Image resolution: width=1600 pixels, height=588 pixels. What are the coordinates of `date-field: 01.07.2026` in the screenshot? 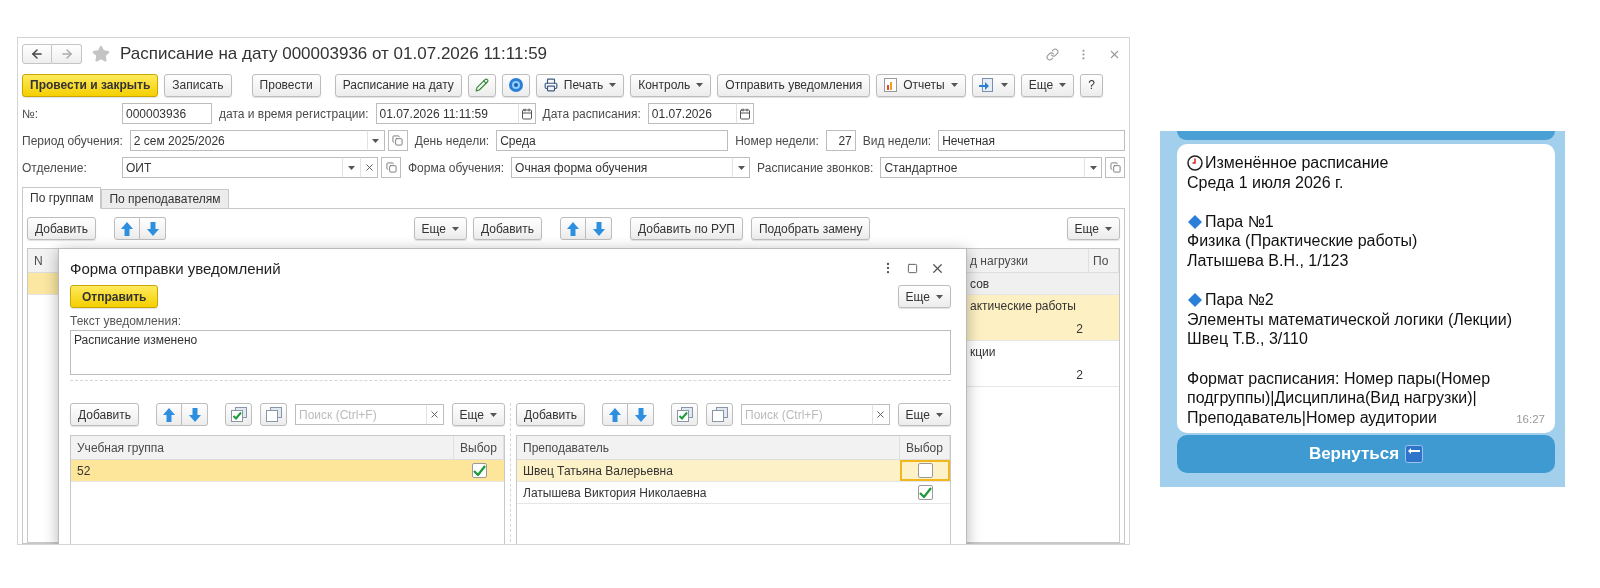 It's located at (691, 113).